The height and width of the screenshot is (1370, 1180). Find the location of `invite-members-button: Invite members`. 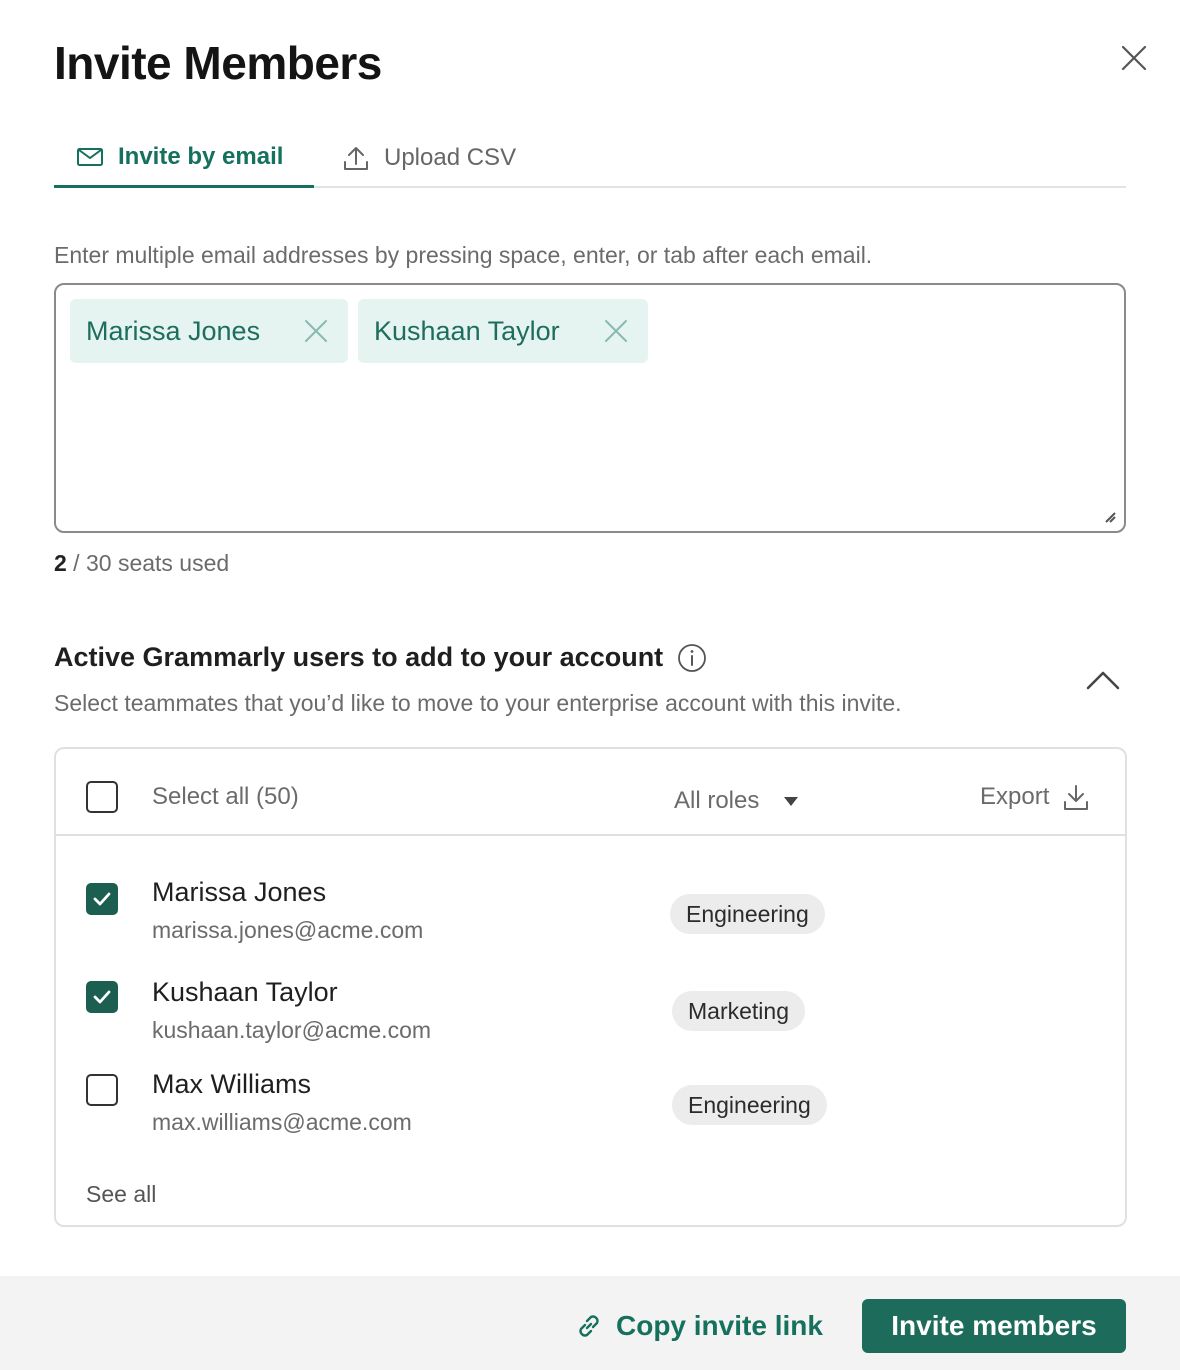

invite-members-button: Invite members is located at coordinates (994, 1326).